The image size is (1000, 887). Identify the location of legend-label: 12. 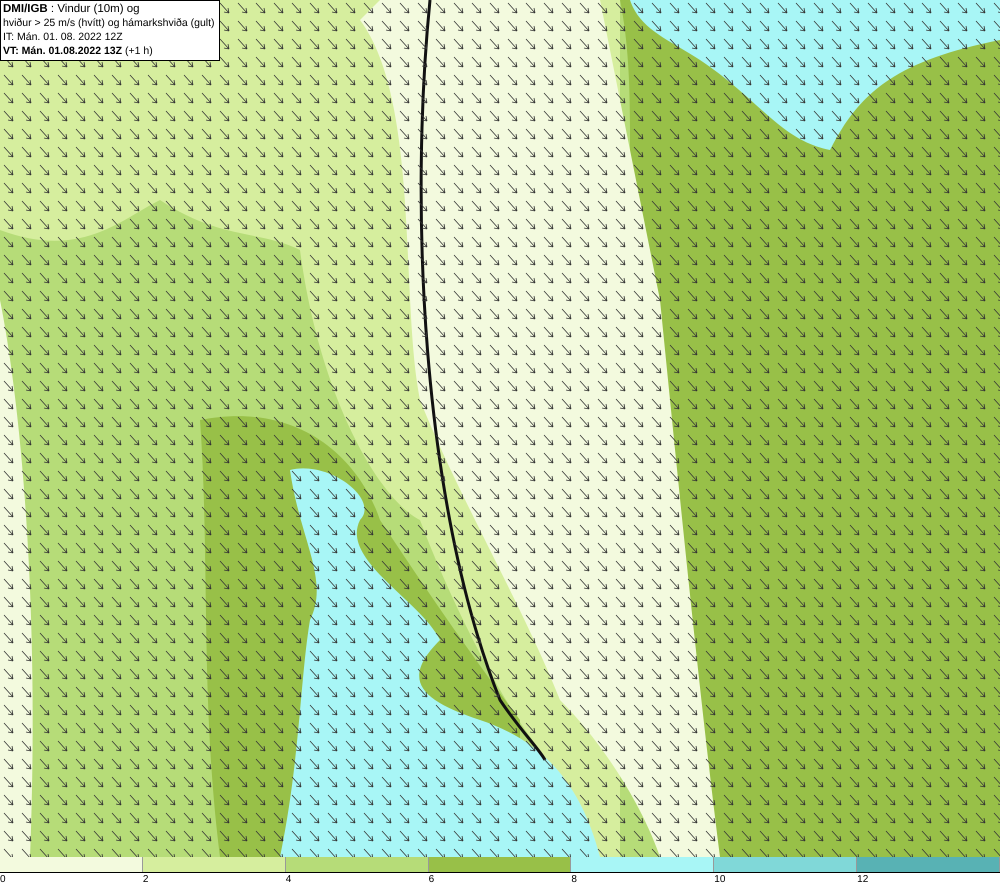
(862, 880).